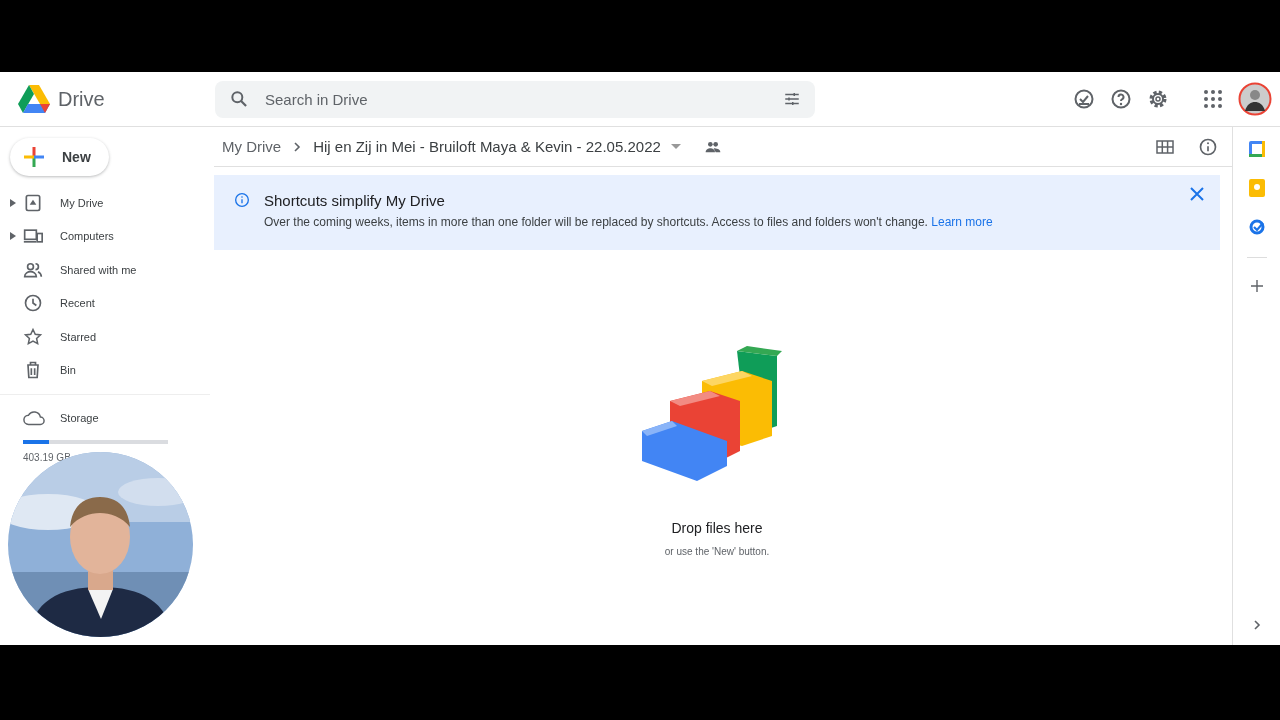 This screenshot has height=720, width=1280. Describe the element at coordinates (34, 417) in the screenshot. I see `cloud-icon` at that location.